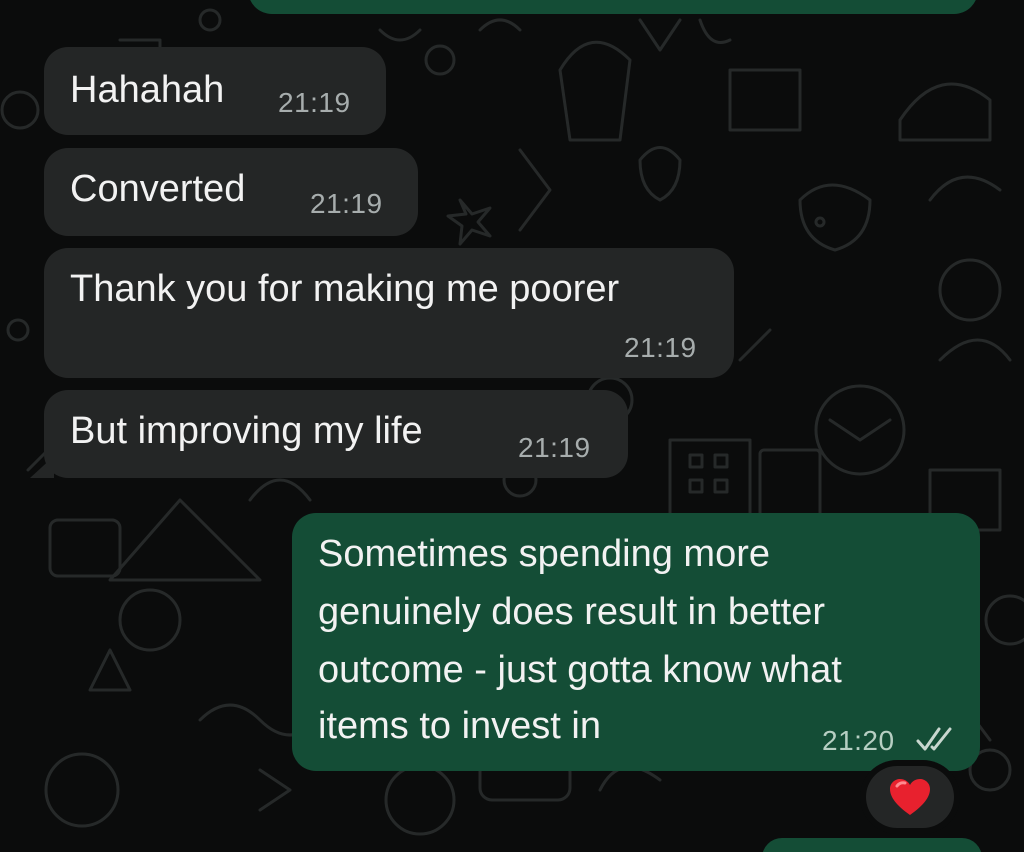  Describe the element at coordinates (934, 739) in the screenshot. I see `double-check-icon` at that location.